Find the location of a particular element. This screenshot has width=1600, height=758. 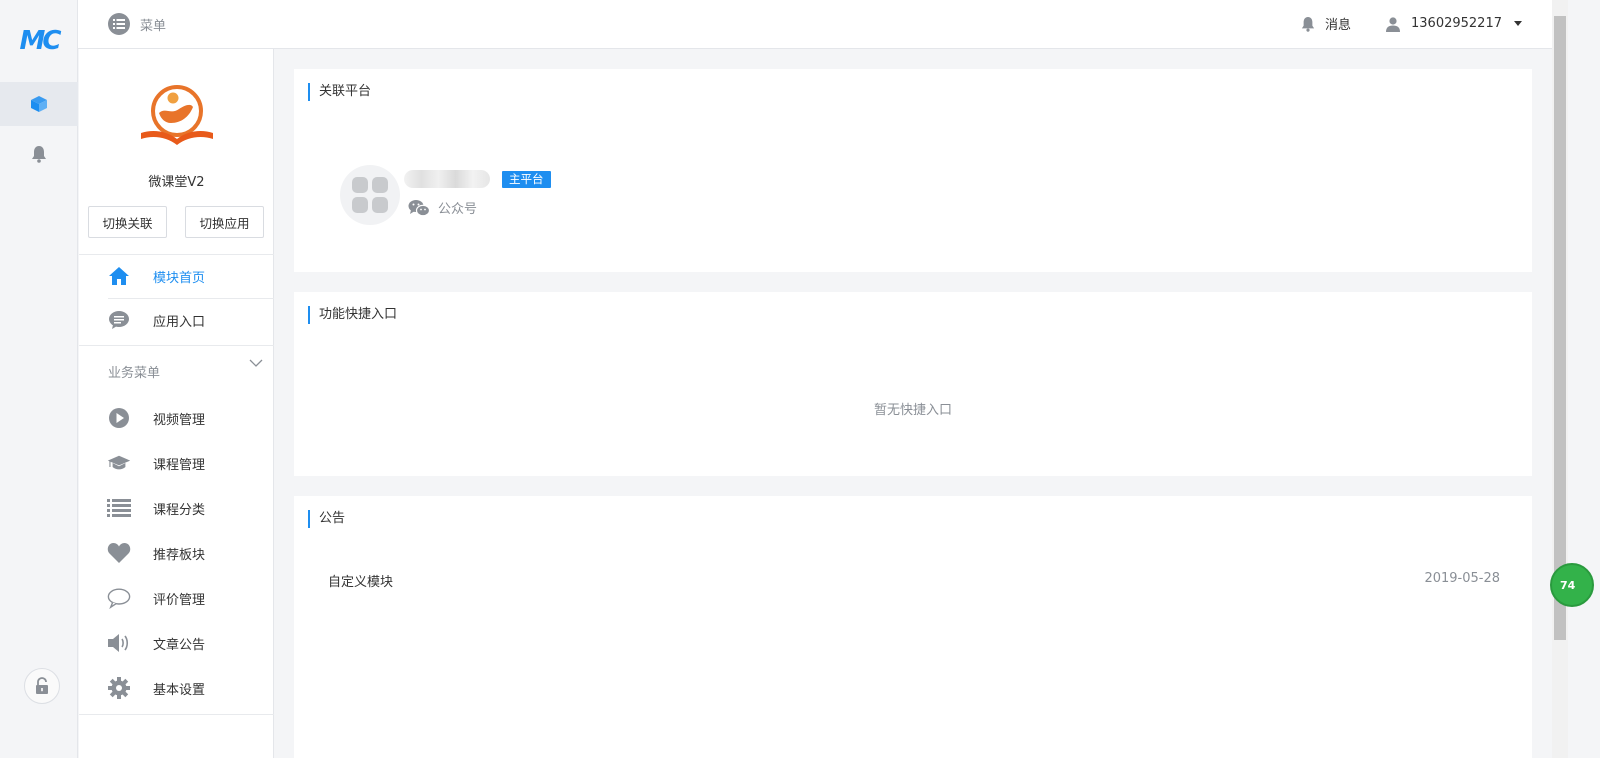

lock-button is located at coordinates (42, 686).